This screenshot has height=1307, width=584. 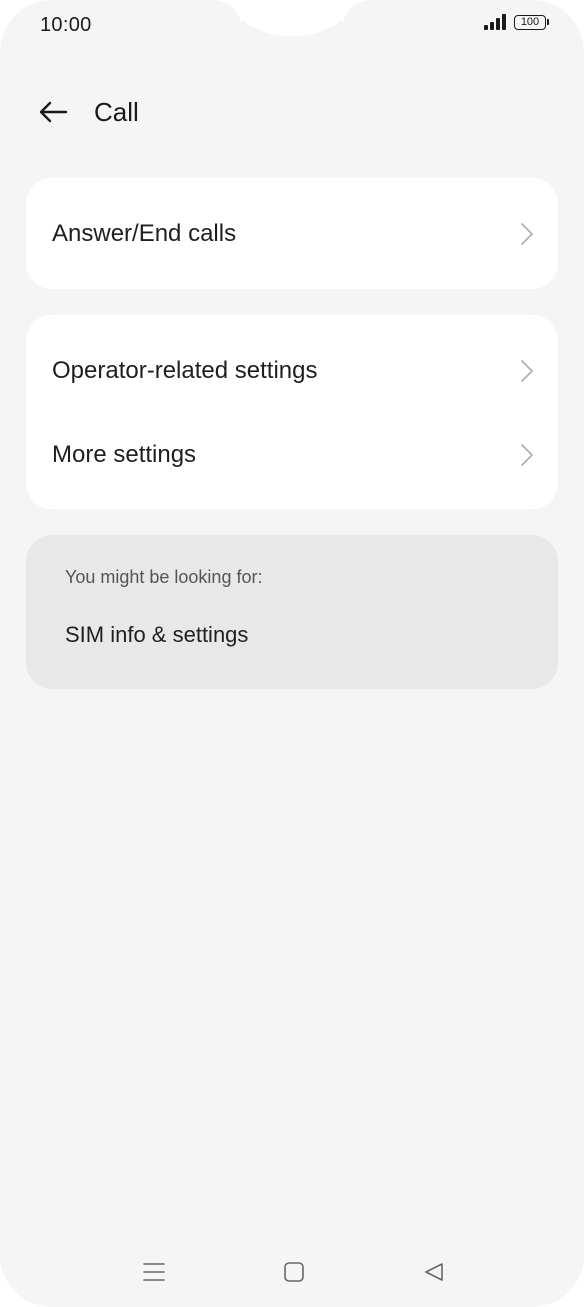 What do you see at coordinates (66, 25) in the screenshot?
I see `status-time: 10:00` at bounding box center [66, 25].